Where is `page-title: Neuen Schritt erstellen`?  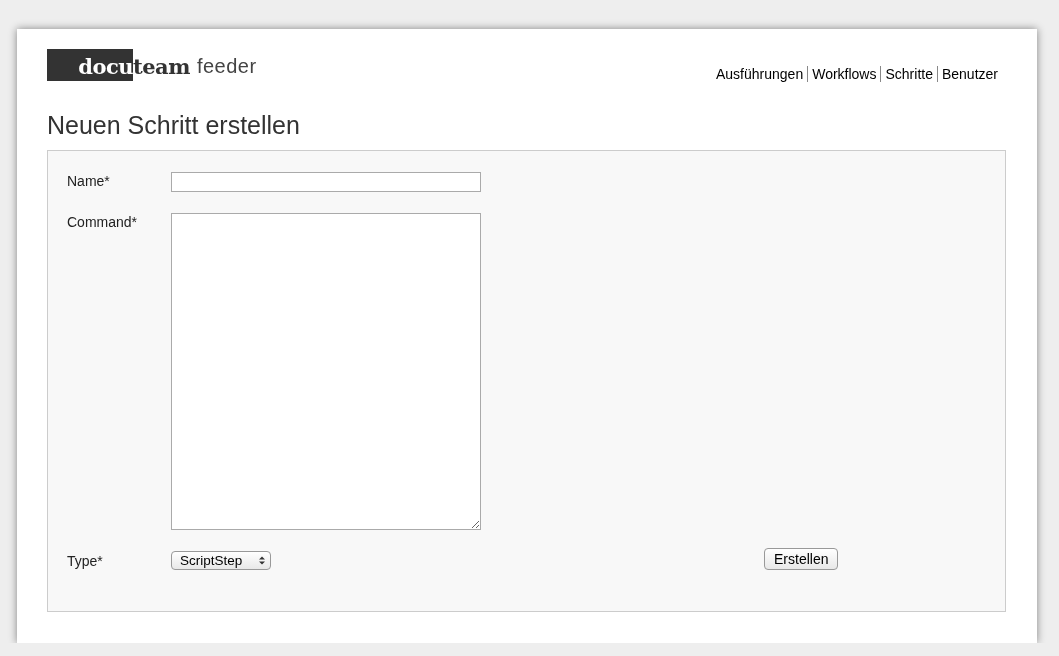
page-title: Neuen Schritt erstellen is located at coordinates (174, 125).